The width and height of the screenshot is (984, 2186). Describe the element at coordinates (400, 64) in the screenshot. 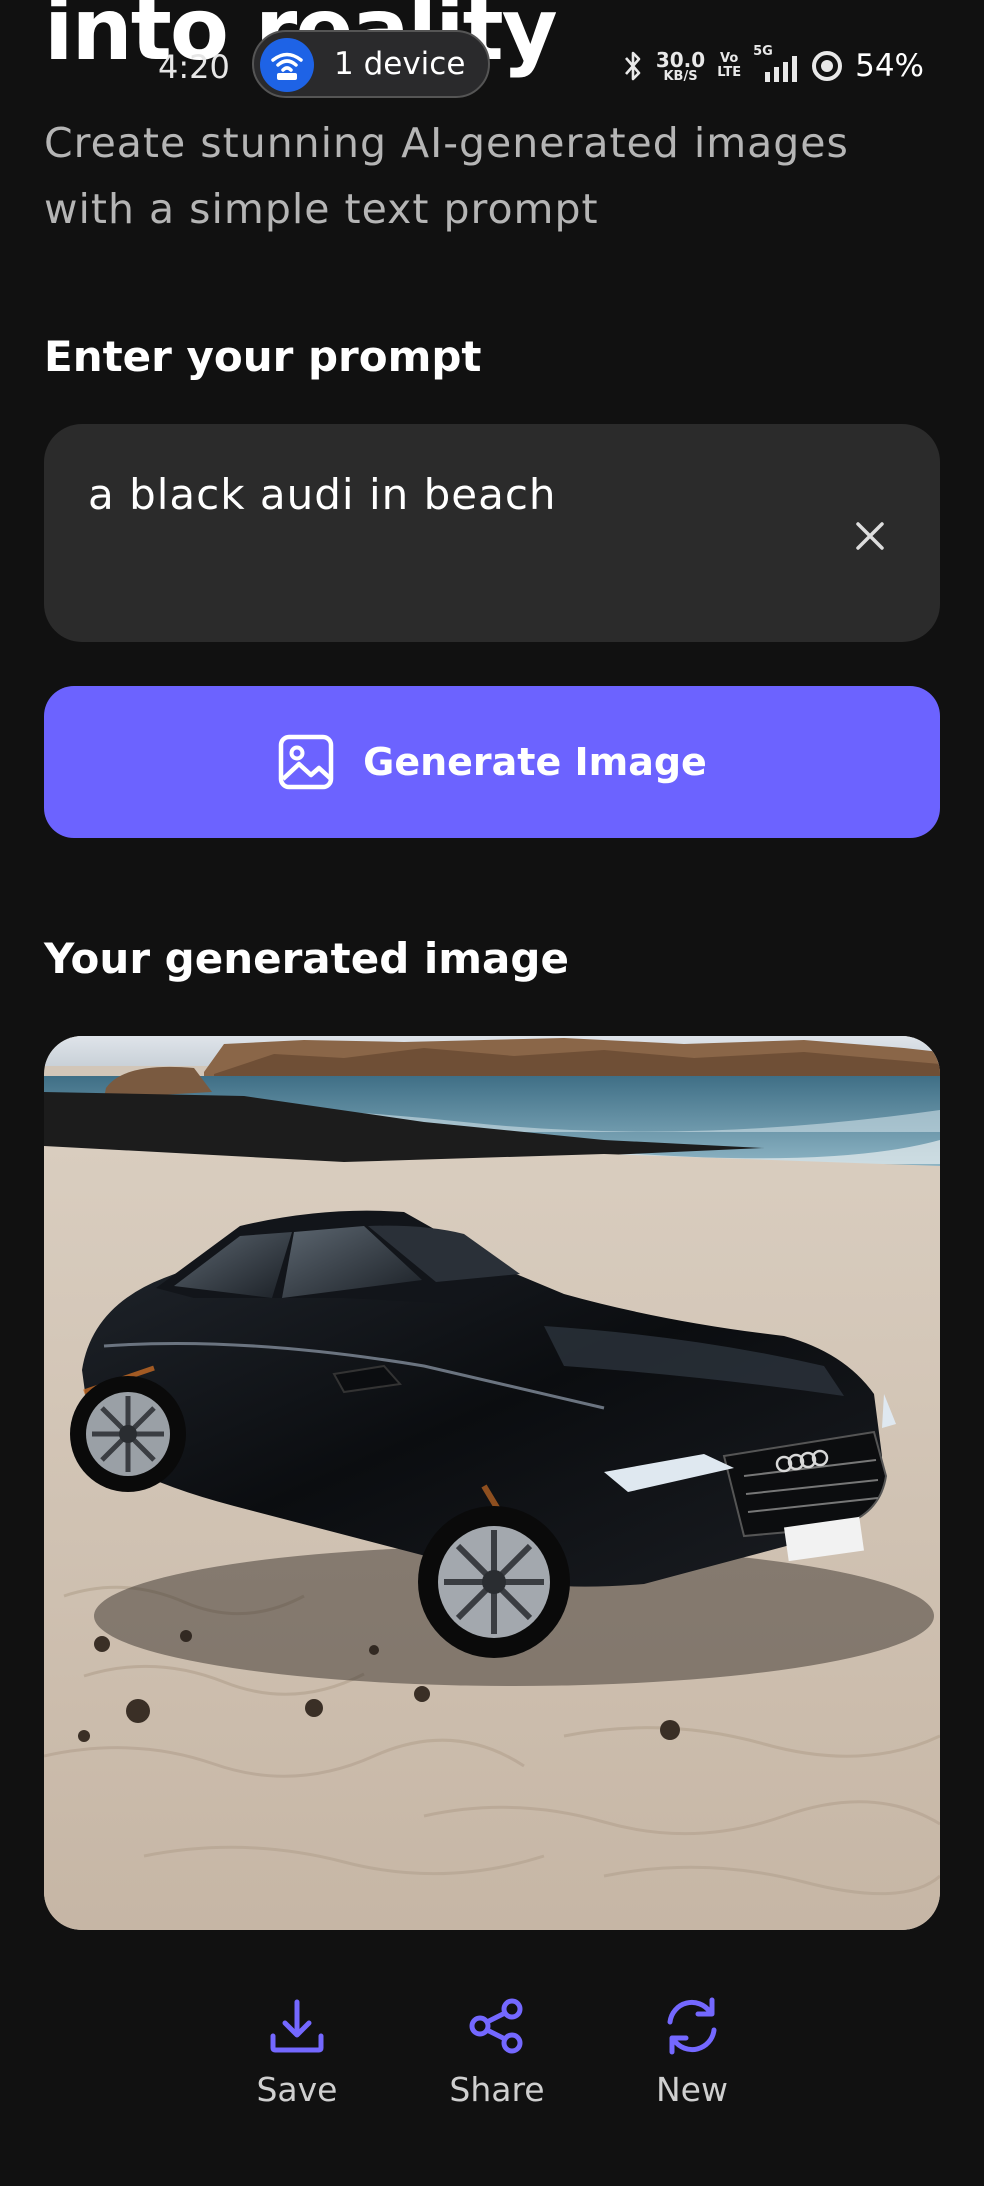

I see `hotspot-label: 1 device` at that location.